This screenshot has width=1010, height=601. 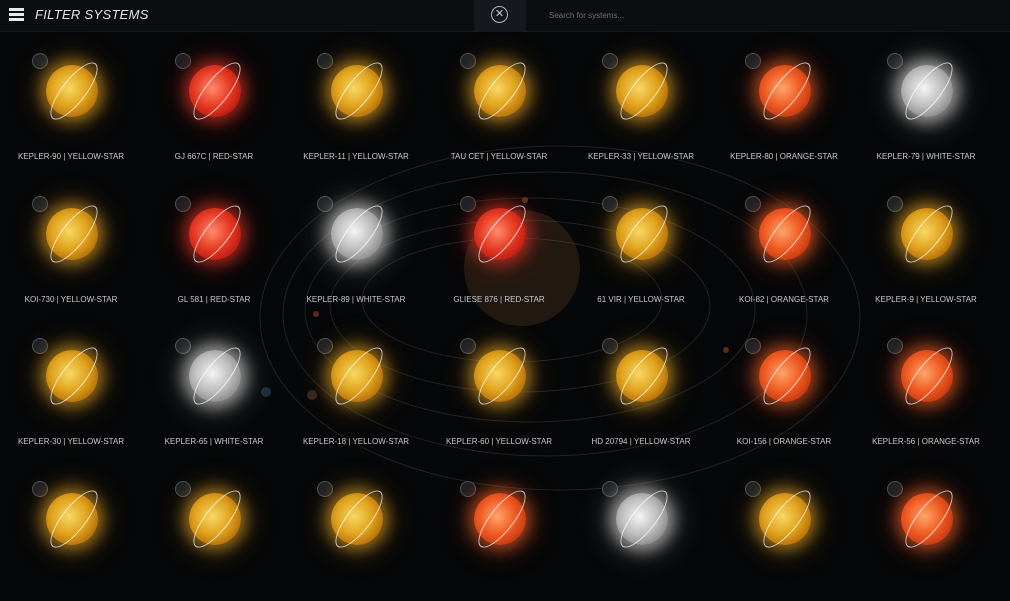 What do you see at coordinates (784, 245) in the screenshot?
I see `system-card: KOI-82 | ORANGE-STAR` at bounding box center [784, 245].